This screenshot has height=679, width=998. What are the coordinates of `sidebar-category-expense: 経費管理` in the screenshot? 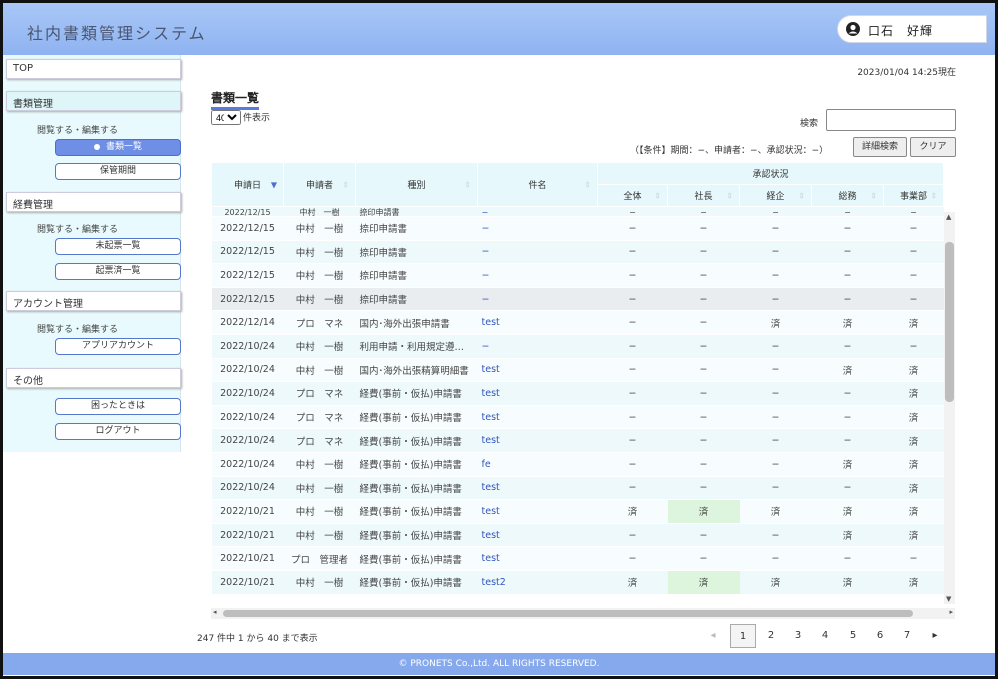 It's located at (93, 202).